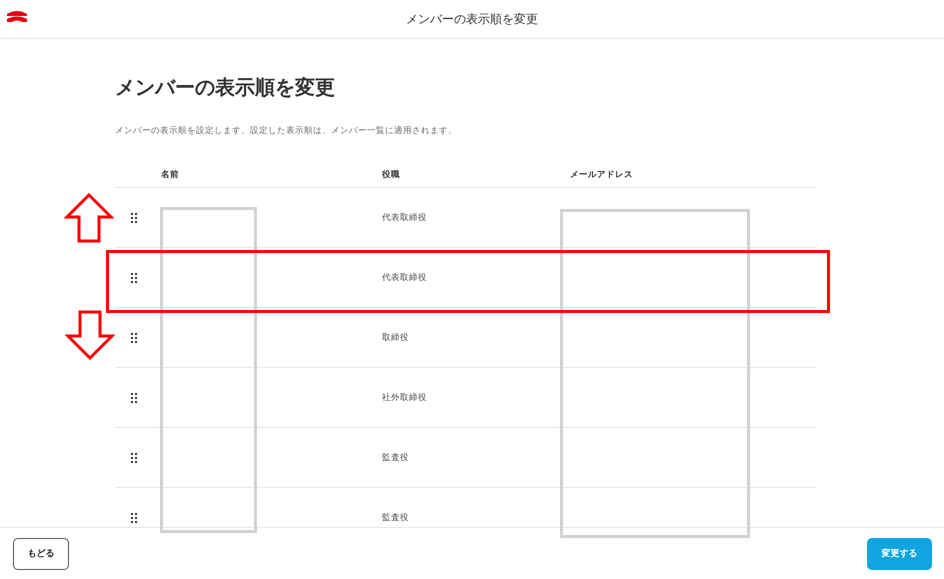  What do you see at coordinates (170, 175) in the screenshot?
I see `column-header: 名前` at bounding box center [170, 175].